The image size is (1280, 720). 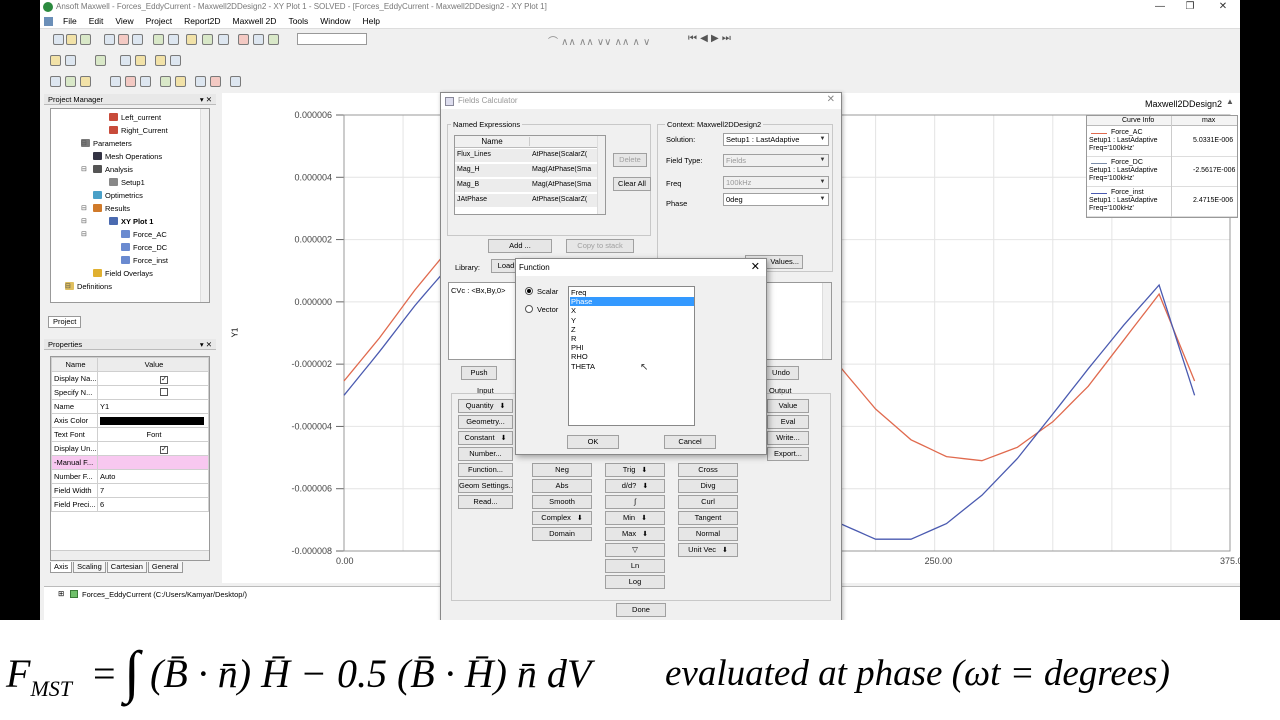 I want to click on freq-select: 100kHz ▼, so click(x=776, y=182).